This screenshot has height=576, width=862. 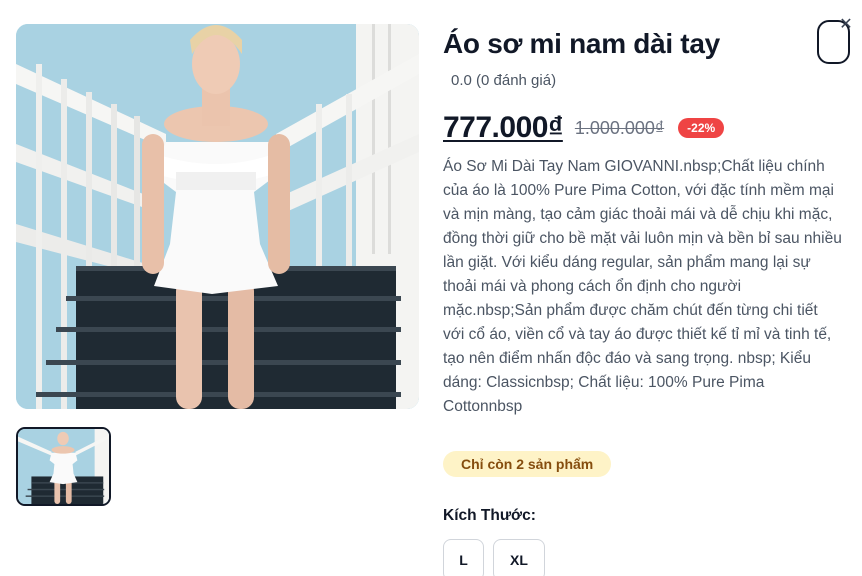 I want to click on size-label: Kích Thước:, so click(x=489, y=515).